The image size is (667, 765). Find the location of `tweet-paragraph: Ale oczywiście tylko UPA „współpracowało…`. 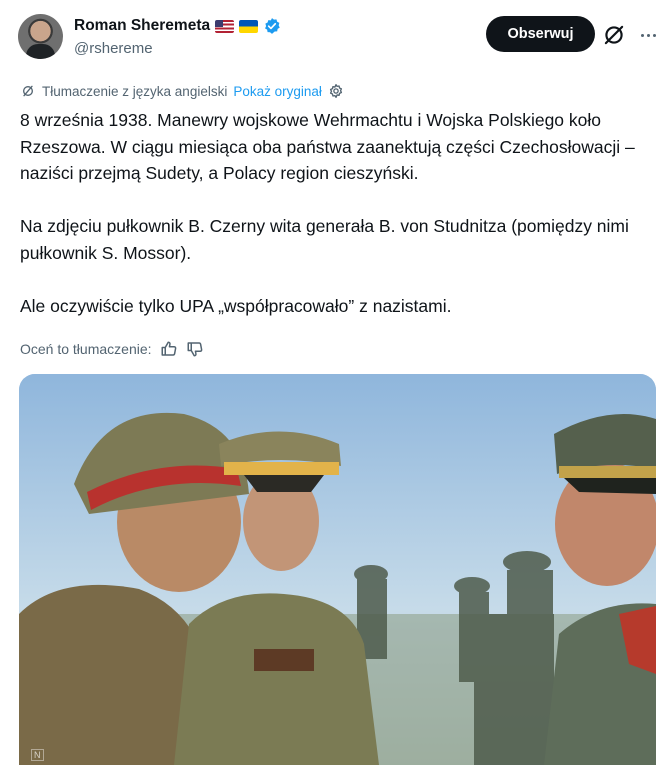

tweet-paragraph: Ale oczywiście tylko UPA „współpracowało… is located at coordinates (236, 305).